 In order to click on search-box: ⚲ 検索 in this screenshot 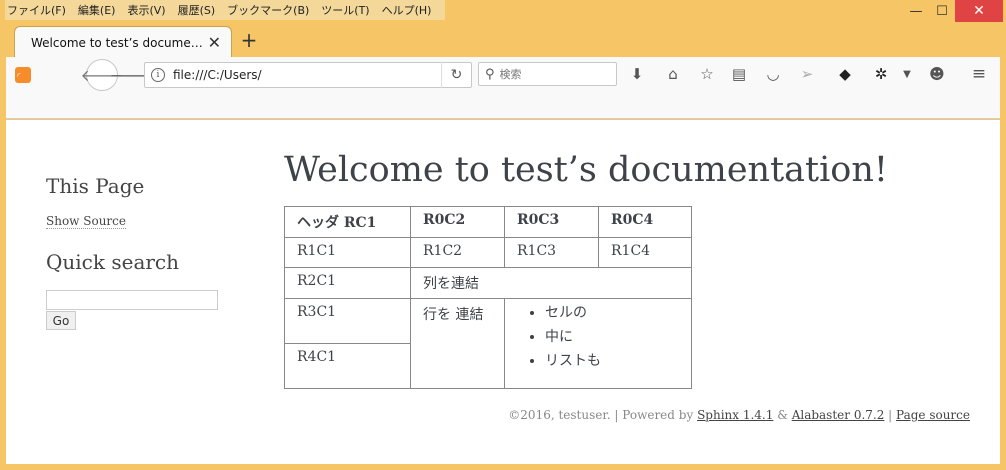, I will do `click(547, 74)`.